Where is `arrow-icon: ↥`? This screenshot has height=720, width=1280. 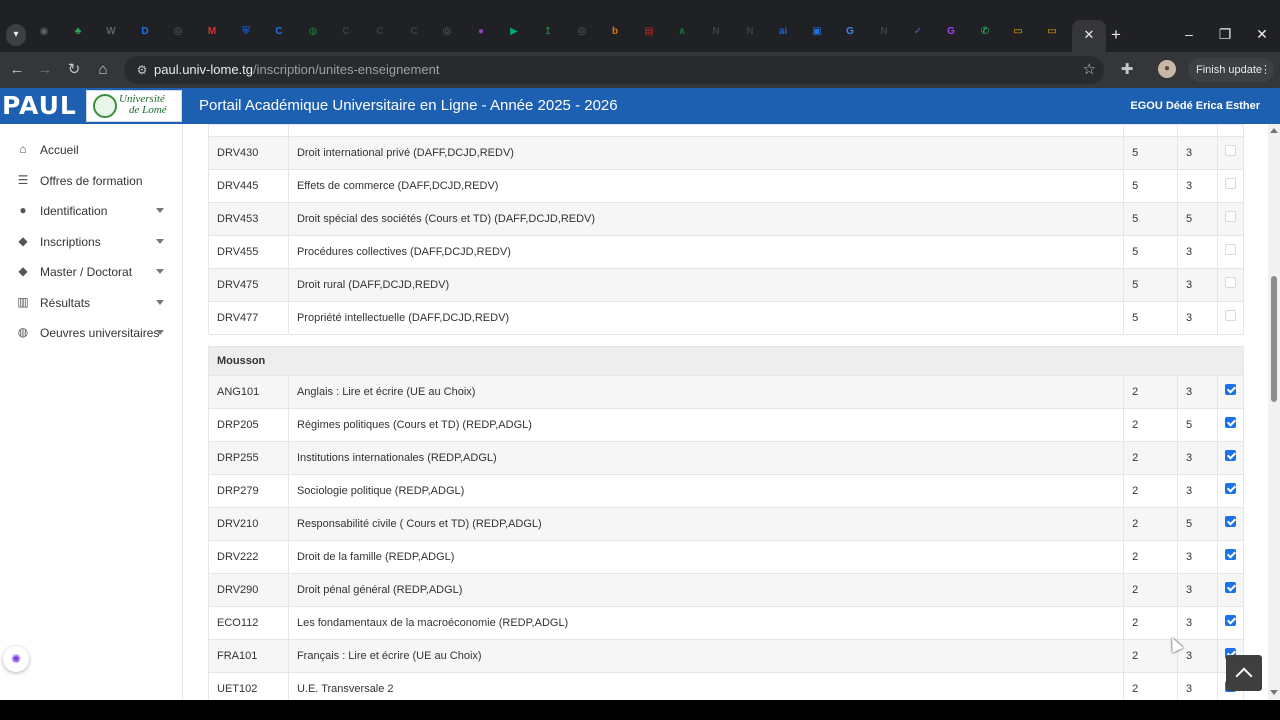 arrow-icon: ↥ is located at coordinates (548, 32).